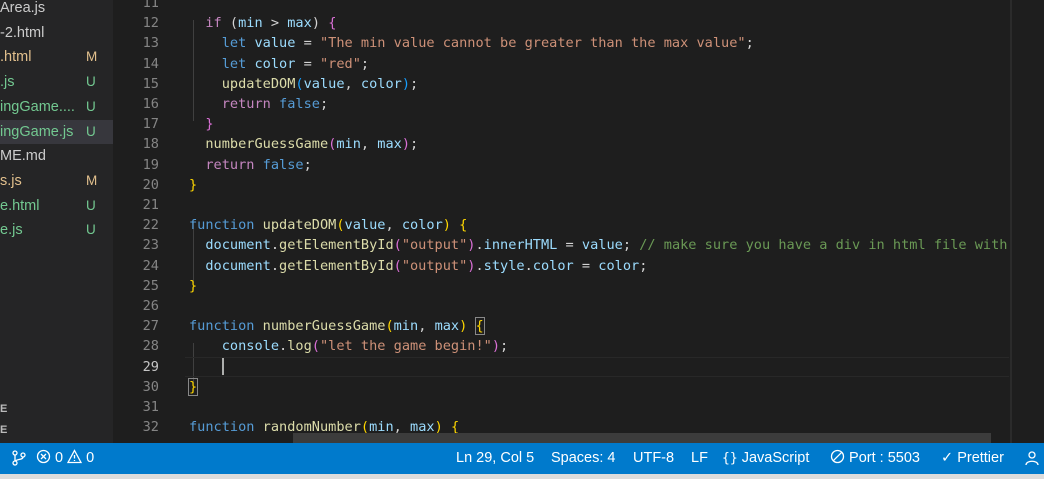 The image size is (1044, 479). Describe the element at coordinates (299, 346) in the screenshot. I see `code-token: log` at that location.